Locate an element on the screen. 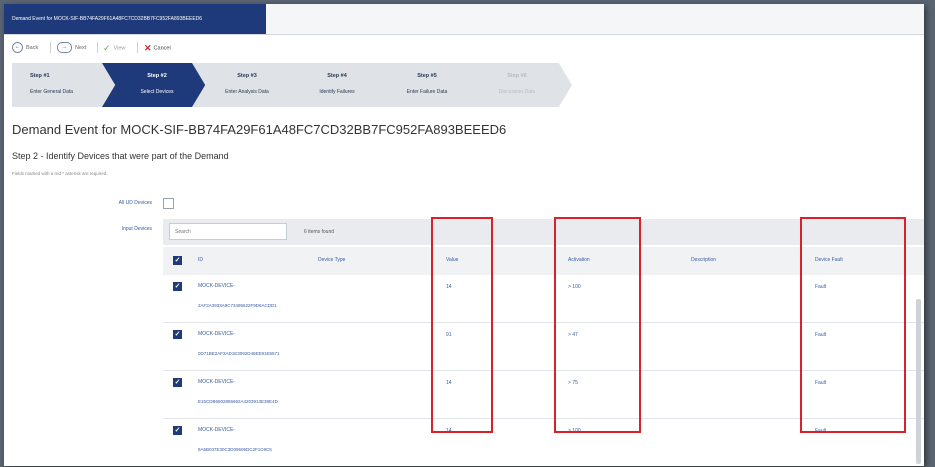  input-devices-label: Input Devices is located at coordinates (136, 229).